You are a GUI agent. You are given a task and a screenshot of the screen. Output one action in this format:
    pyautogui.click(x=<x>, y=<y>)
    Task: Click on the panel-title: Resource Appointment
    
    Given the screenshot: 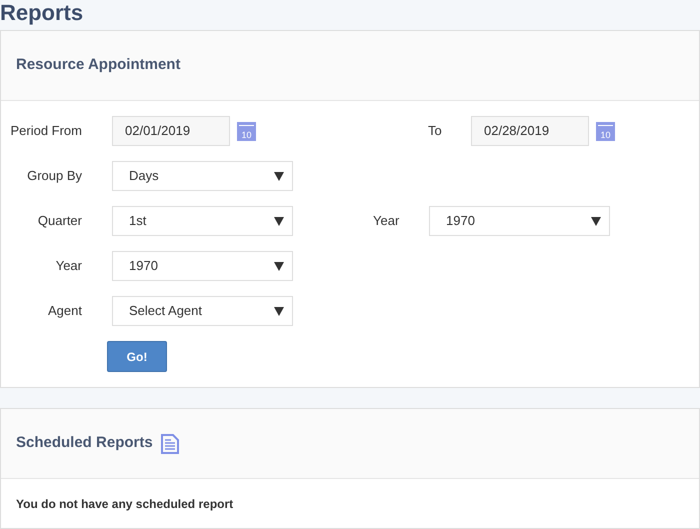 What is the action you would take?
    pyautogui.click(x=98, y=65)
    